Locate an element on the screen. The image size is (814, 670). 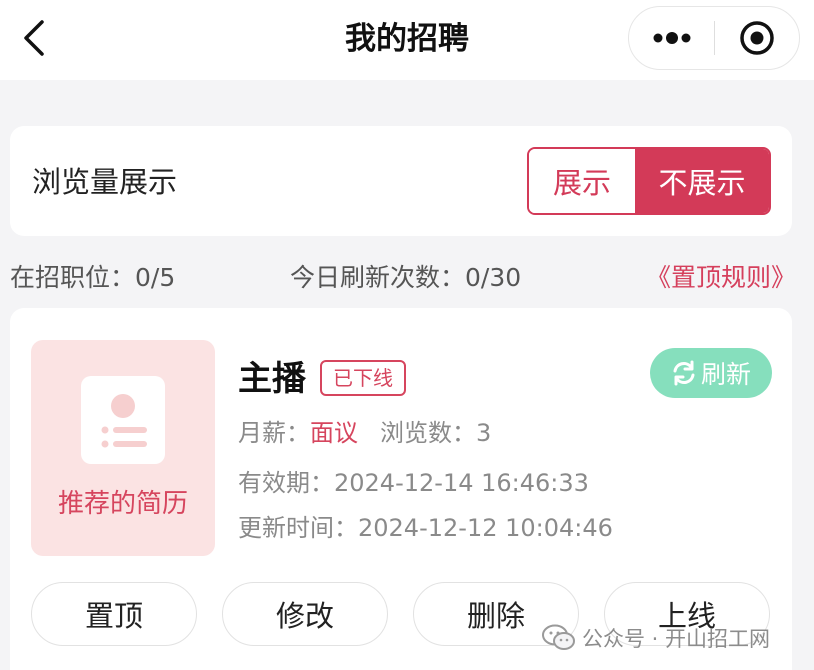
refresh-label: 刷新 is located at coordinates (725, 374).